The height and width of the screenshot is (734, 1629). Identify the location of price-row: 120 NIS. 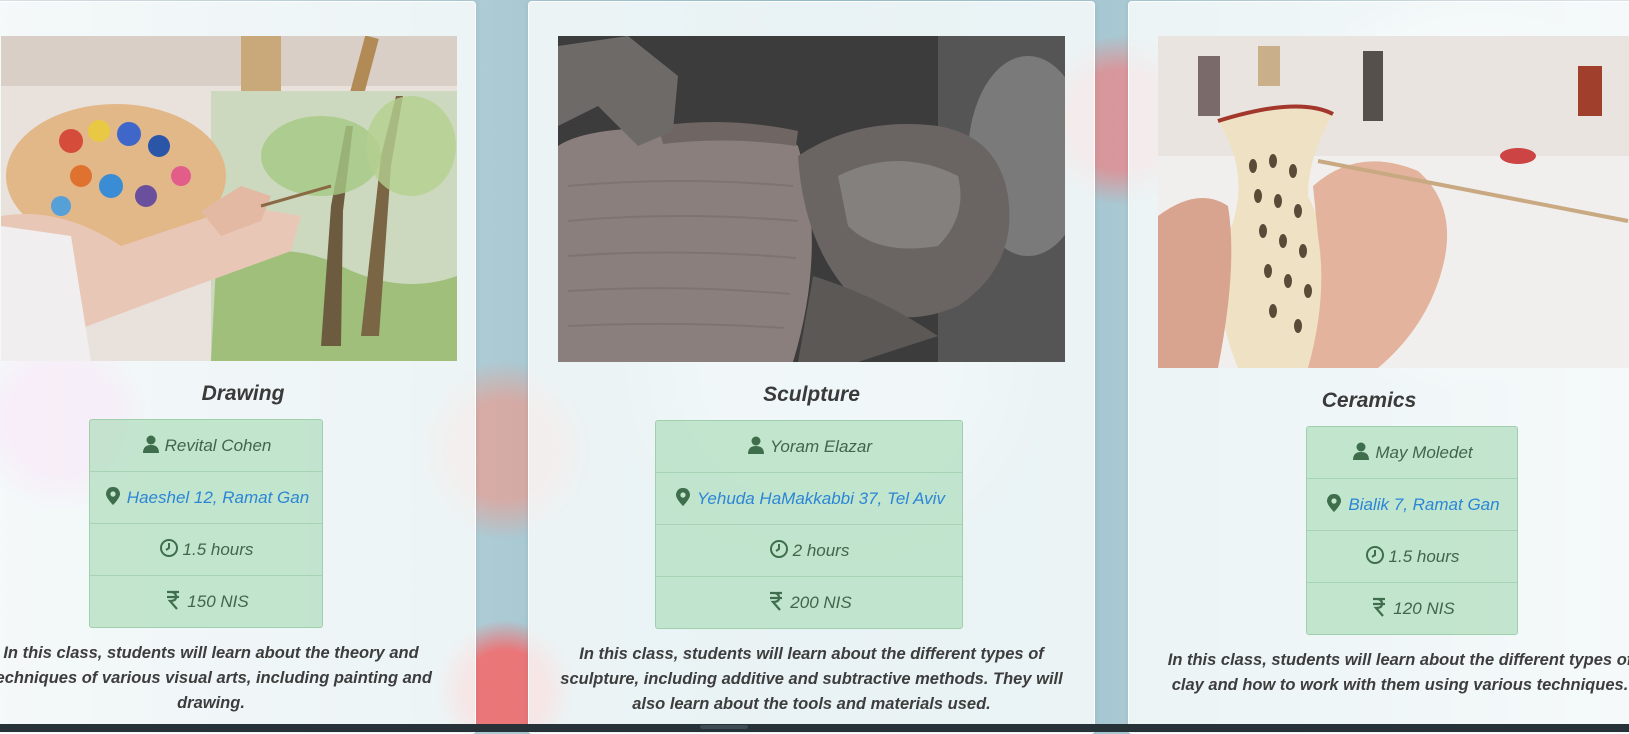
(1412, 608).